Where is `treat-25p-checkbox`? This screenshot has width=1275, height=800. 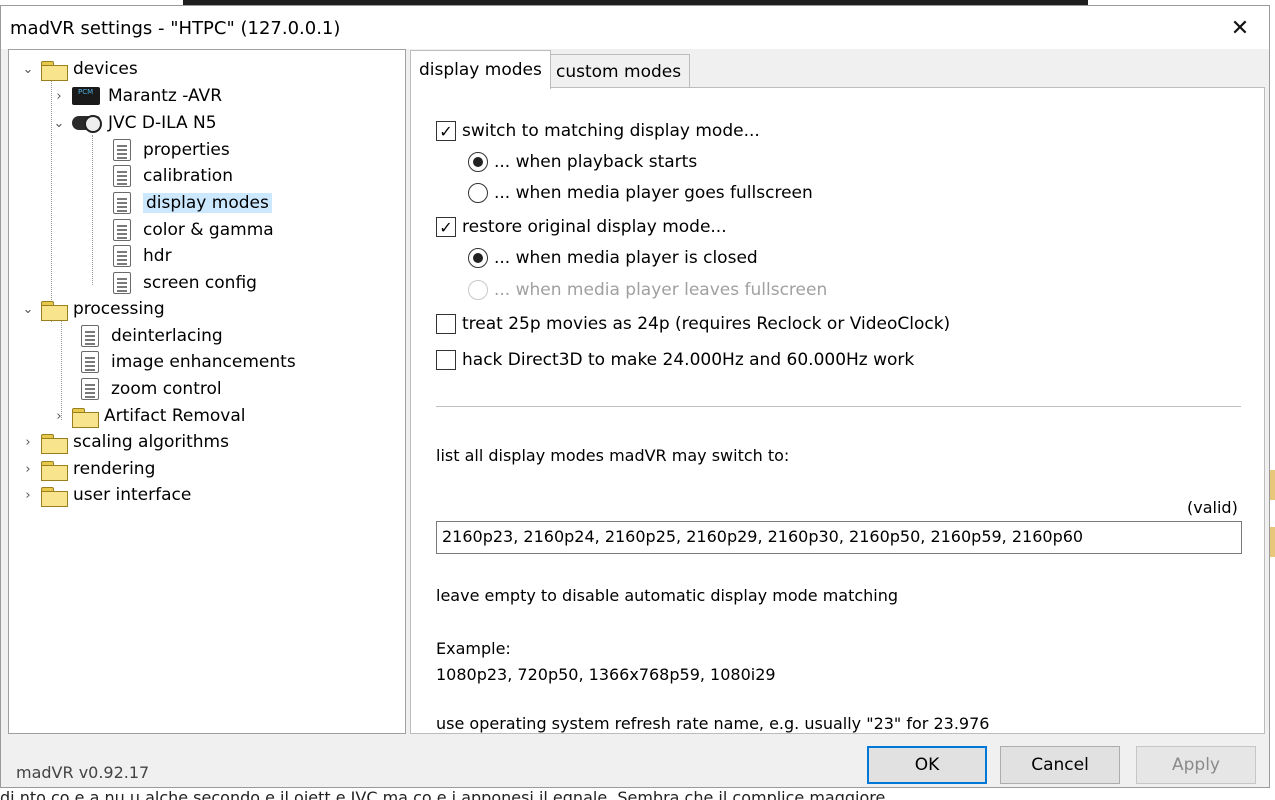 treat-25p-checkbox is located at coordinates (446, 324).